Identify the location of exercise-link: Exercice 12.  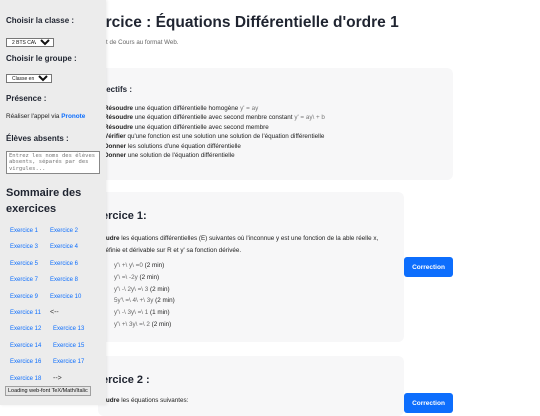
(25, 329).